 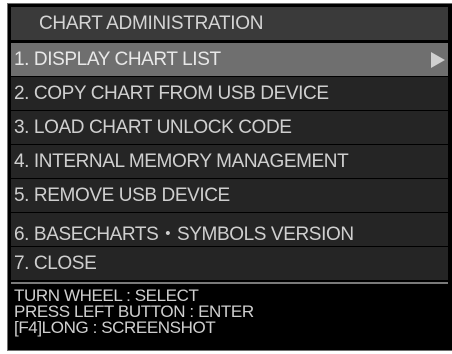 What do you see at coordinates (438, 60) in the screenshot?
I see `submenu-arrow-icon` at bounding box center [438, 60].